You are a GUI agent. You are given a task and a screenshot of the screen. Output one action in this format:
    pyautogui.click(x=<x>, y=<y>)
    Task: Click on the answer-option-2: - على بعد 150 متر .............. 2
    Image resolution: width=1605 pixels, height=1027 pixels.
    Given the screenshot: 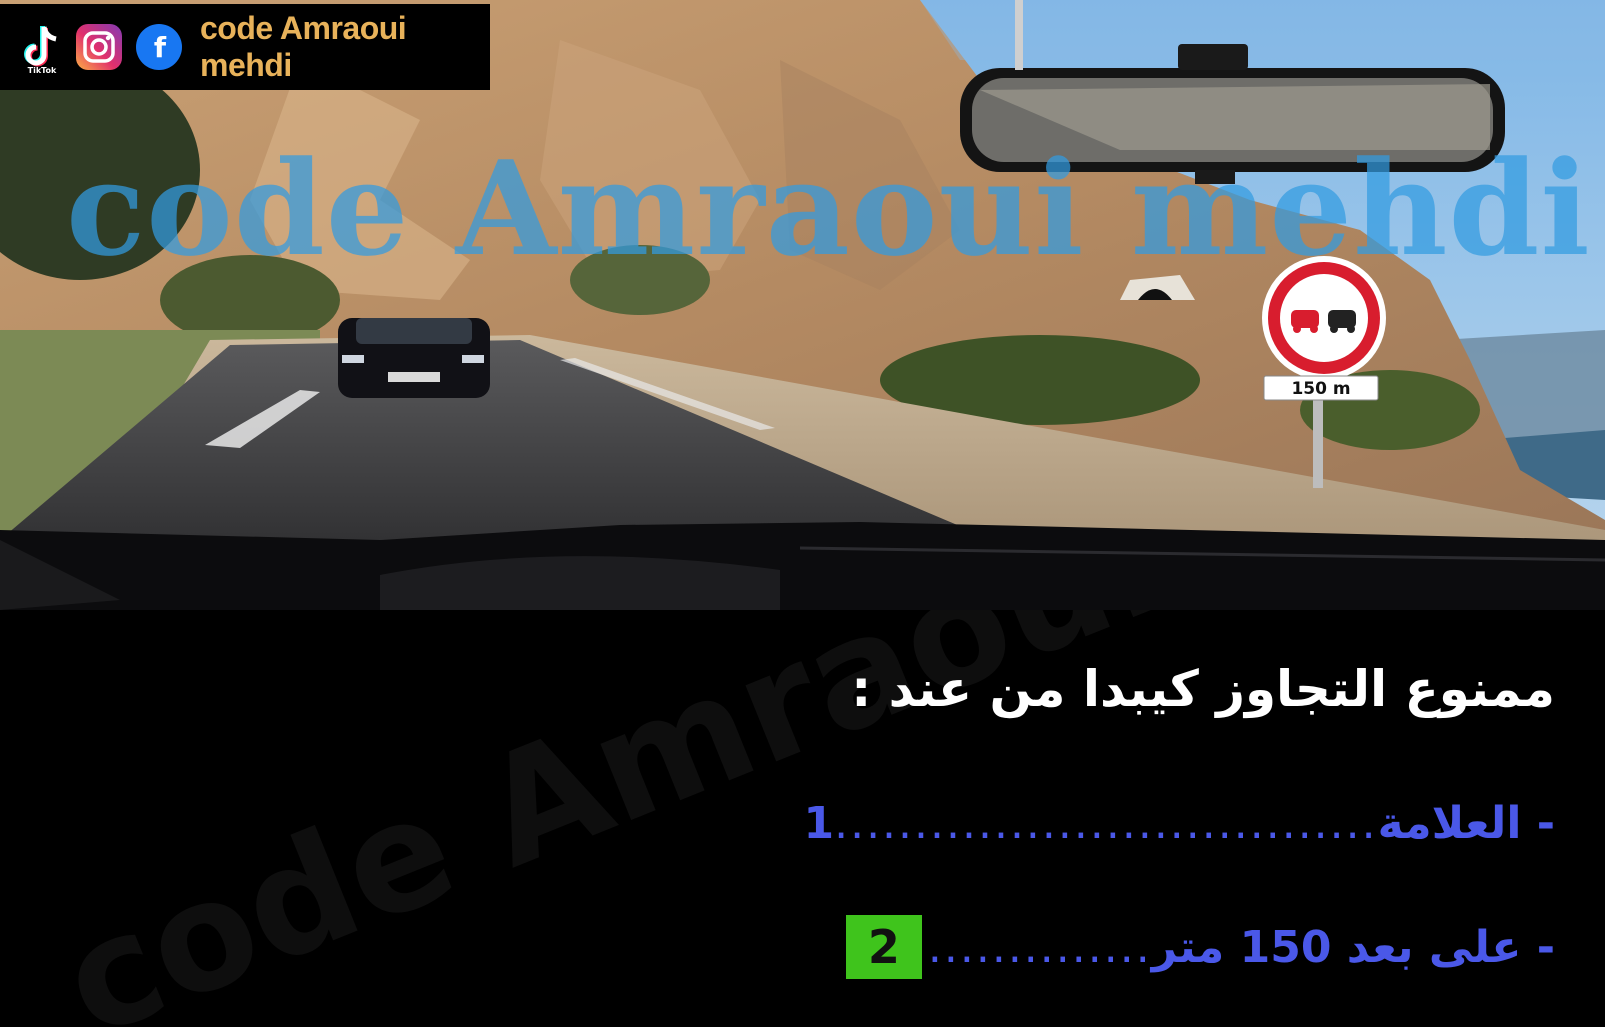 What is the action you would take?
    pyautogui.click(x=1200, y=947)
    